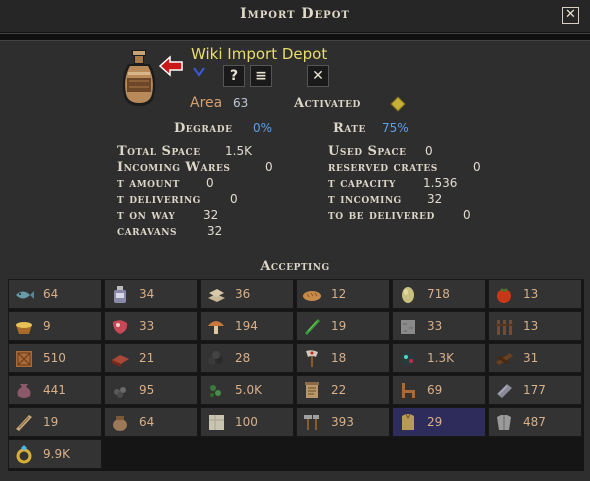 The width and height of the screenshot is (590, 481). What do you see at coordinates (24, 454) in the screenshot?
I see `ring-icon` at bounding box center [24, 454].